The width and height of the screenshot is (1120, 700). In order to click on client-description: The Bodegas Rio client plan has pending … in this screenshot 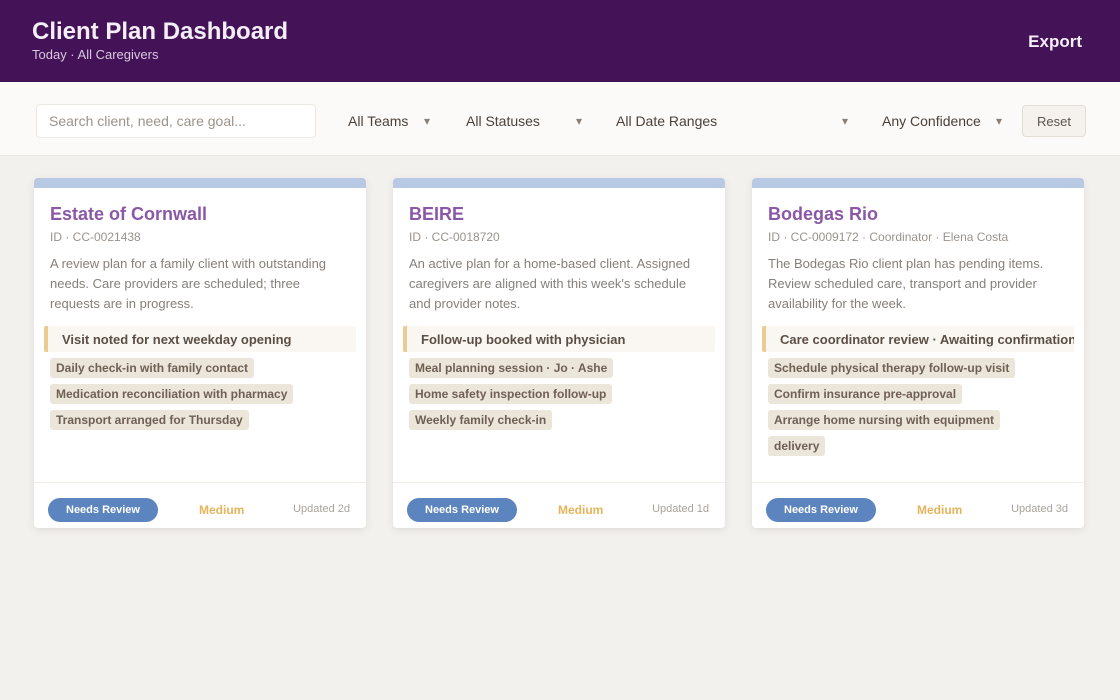, I will do `click(906, 283)`.